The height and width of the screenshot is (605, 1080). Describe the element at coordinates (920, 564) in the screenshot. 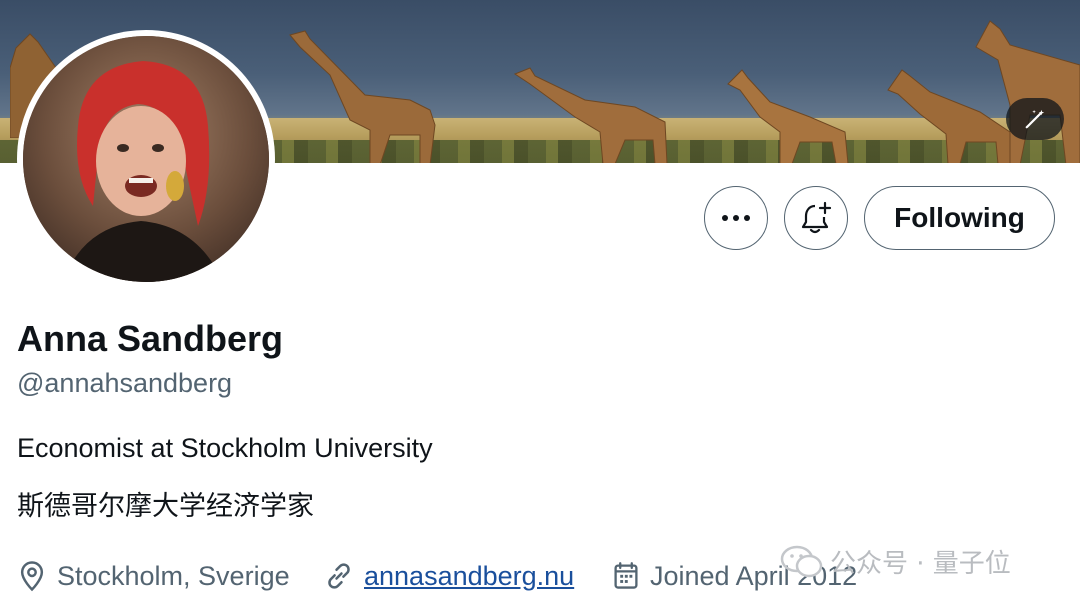

I see `watermark-text: 公众号 · 量子位` at that location.